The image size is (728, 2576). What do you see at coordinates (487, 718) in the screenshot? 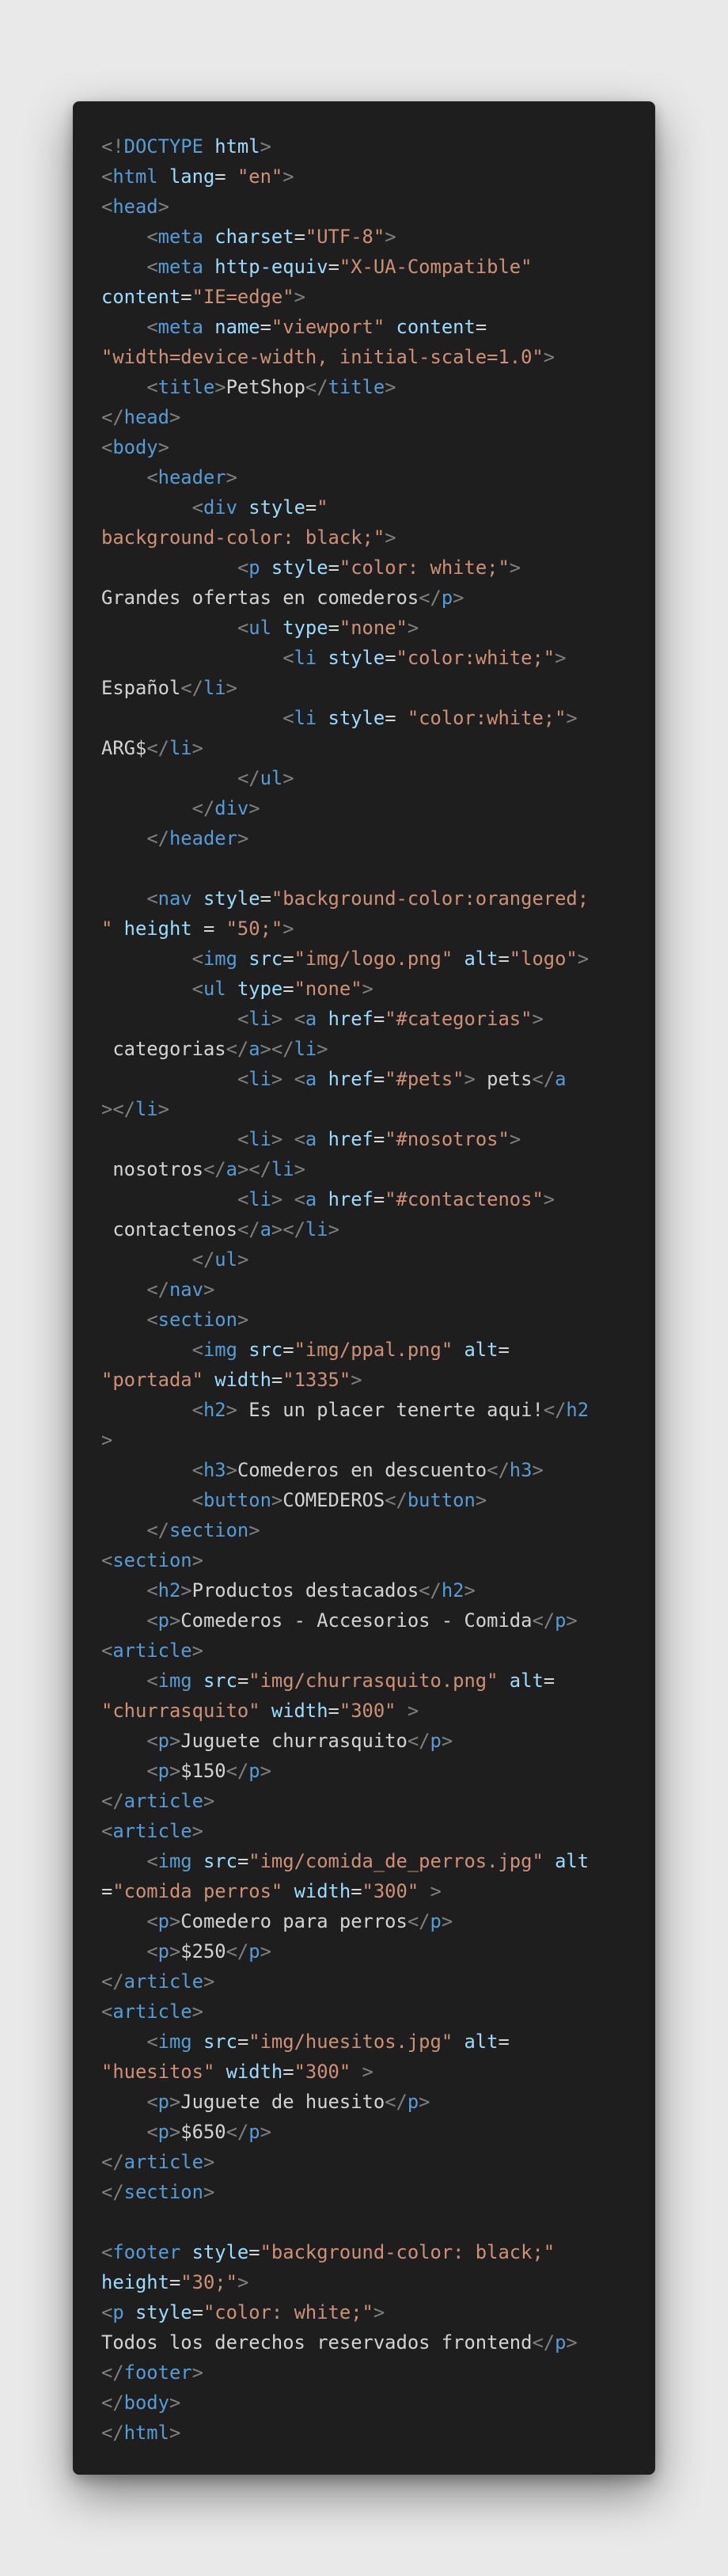
I see `string-token: "color:white;"` at bounding box center [487, 718].